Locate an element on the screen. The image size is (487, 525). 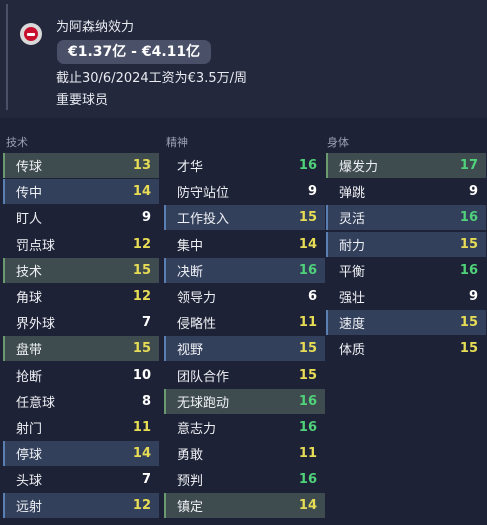
physical-title: 身体 is located at coordinates (338, 142).